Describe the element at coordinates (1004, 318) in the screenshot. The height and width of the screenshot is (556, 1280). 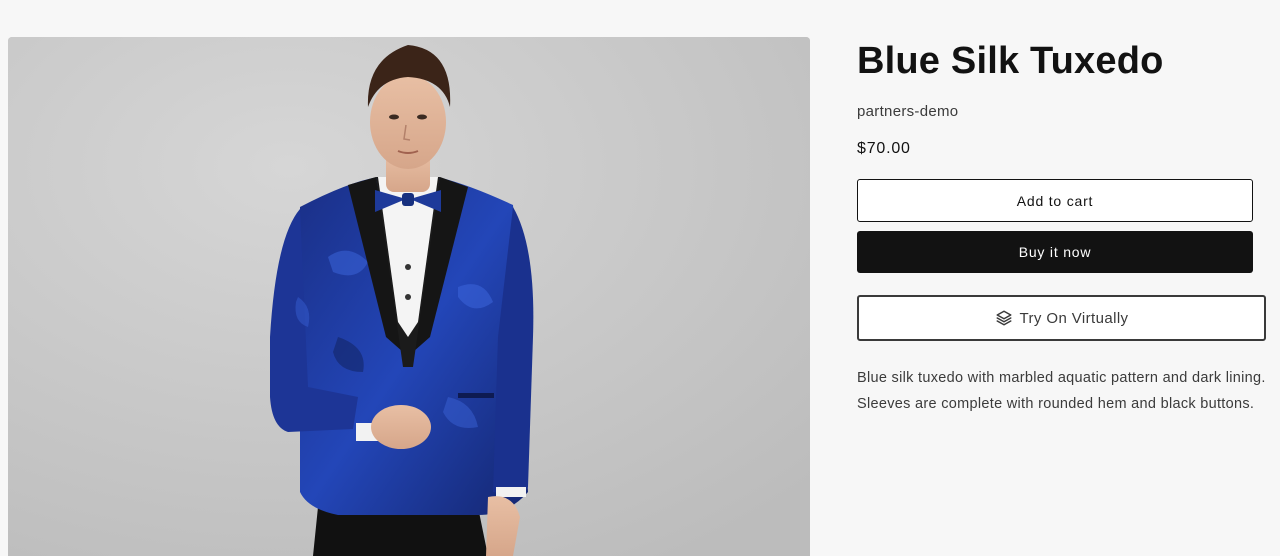
I see `layers-icon` at that location.